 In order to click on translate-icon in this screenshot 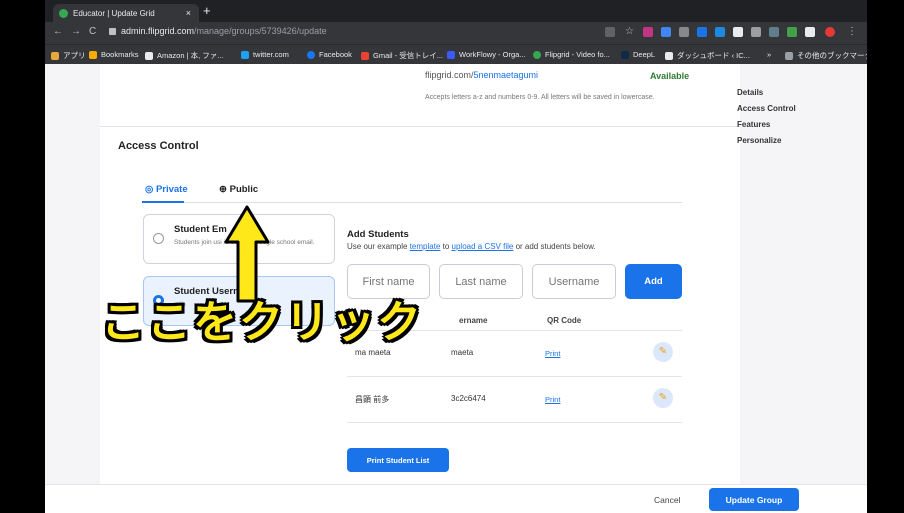, I will do `click(610, 32)`.